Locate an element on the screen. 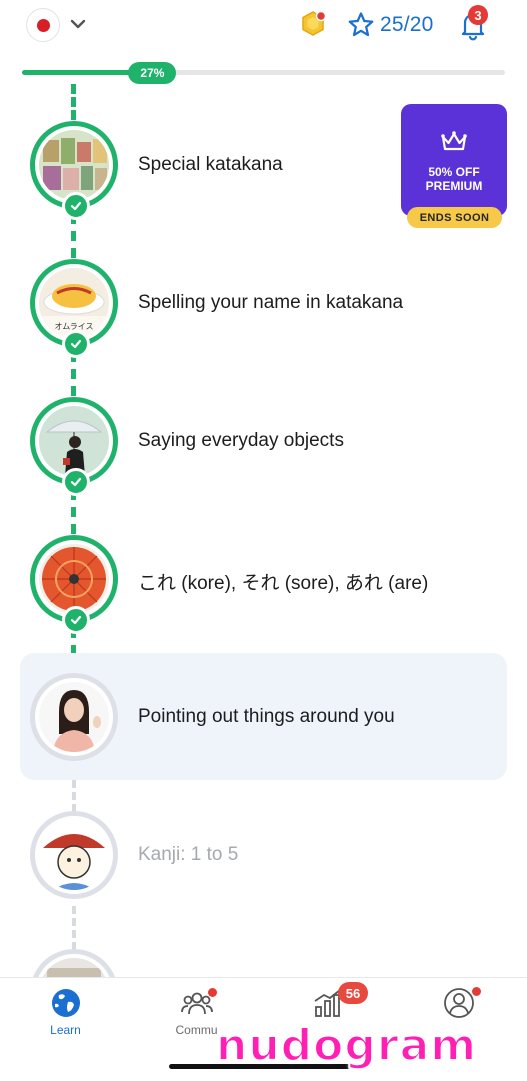  lesson-title: Kanji: 1 to 5 is located at coordinates (188, 855).